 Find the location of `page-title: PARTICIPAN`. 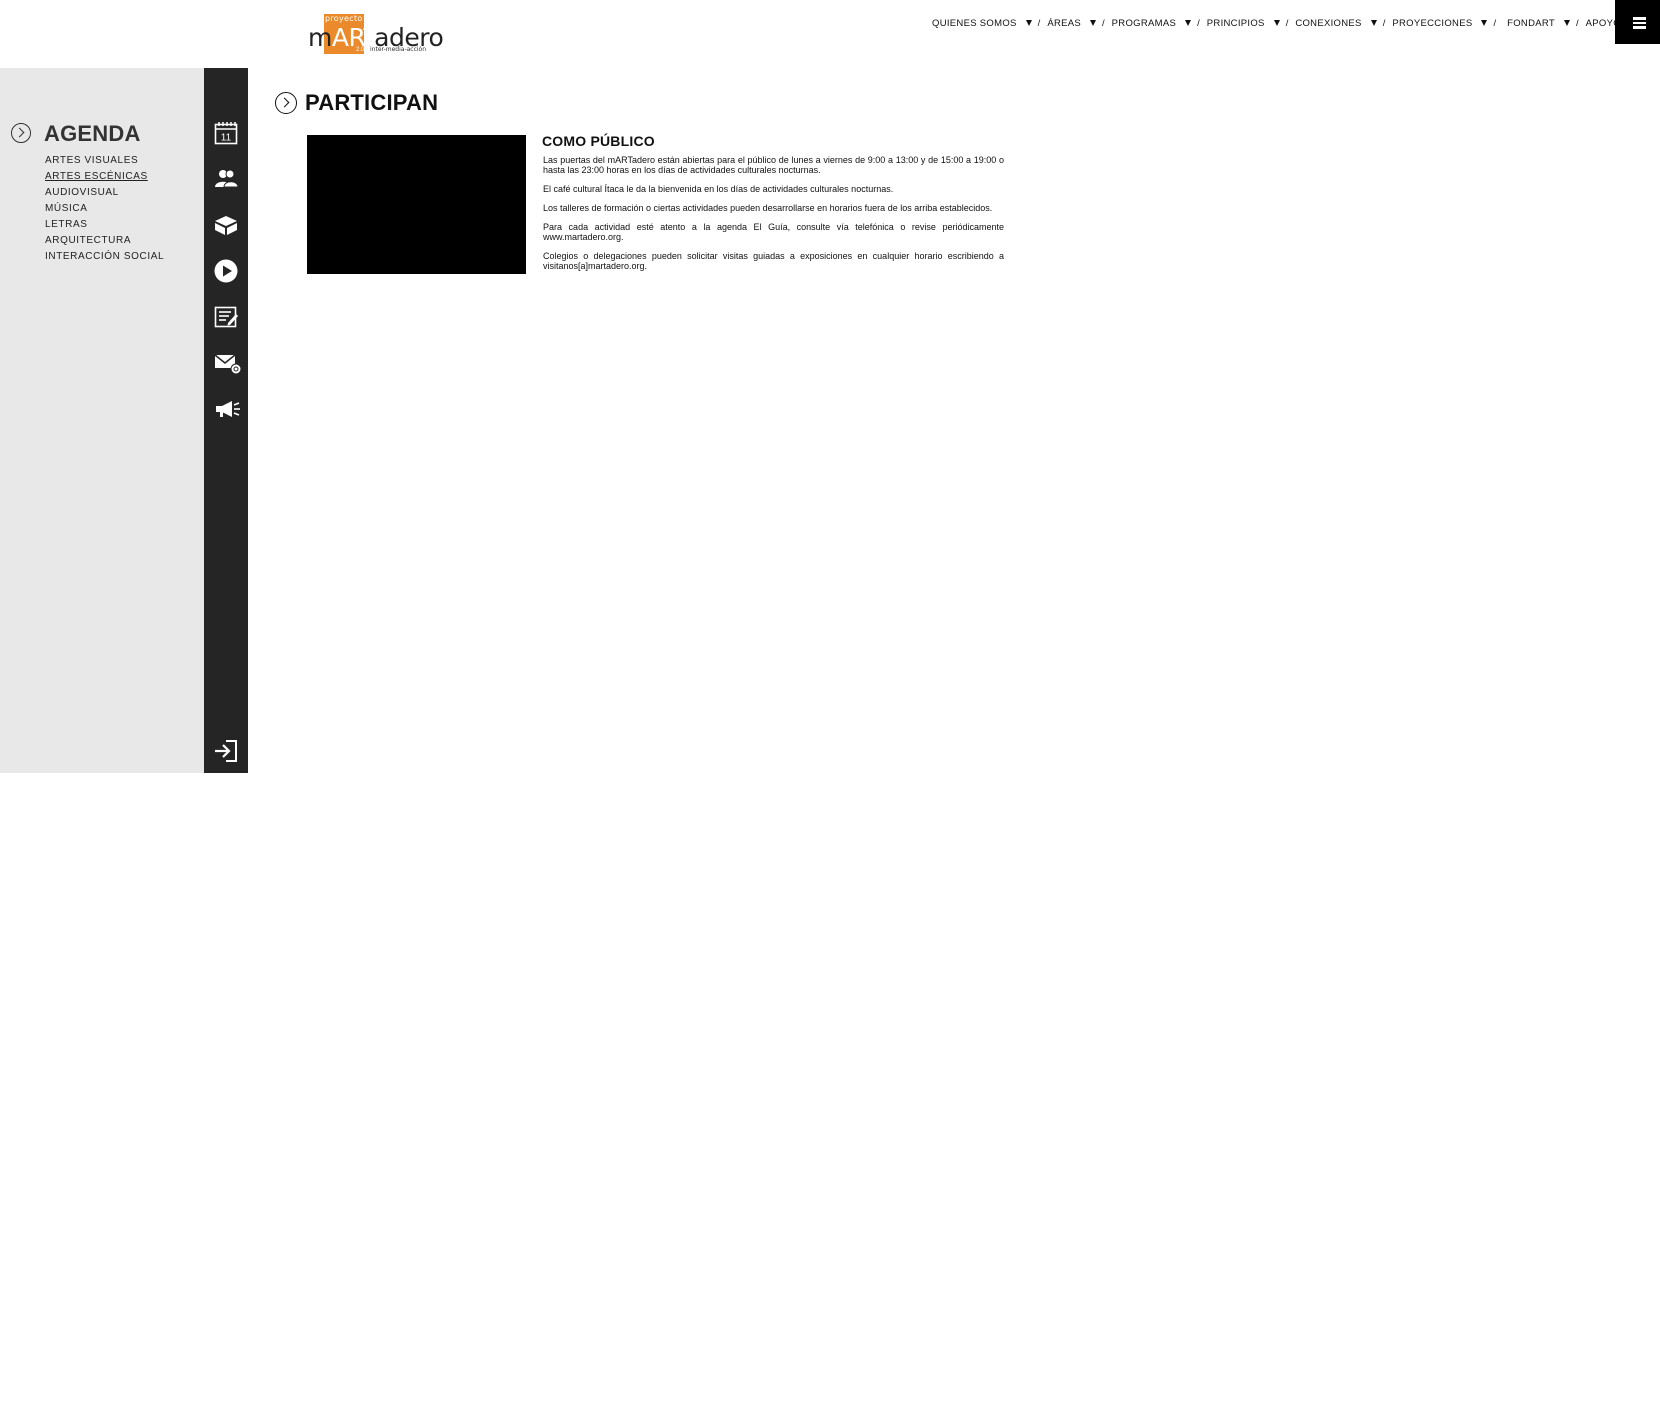

page-title: PARTICIPAN is located at coordinates (372, 102).